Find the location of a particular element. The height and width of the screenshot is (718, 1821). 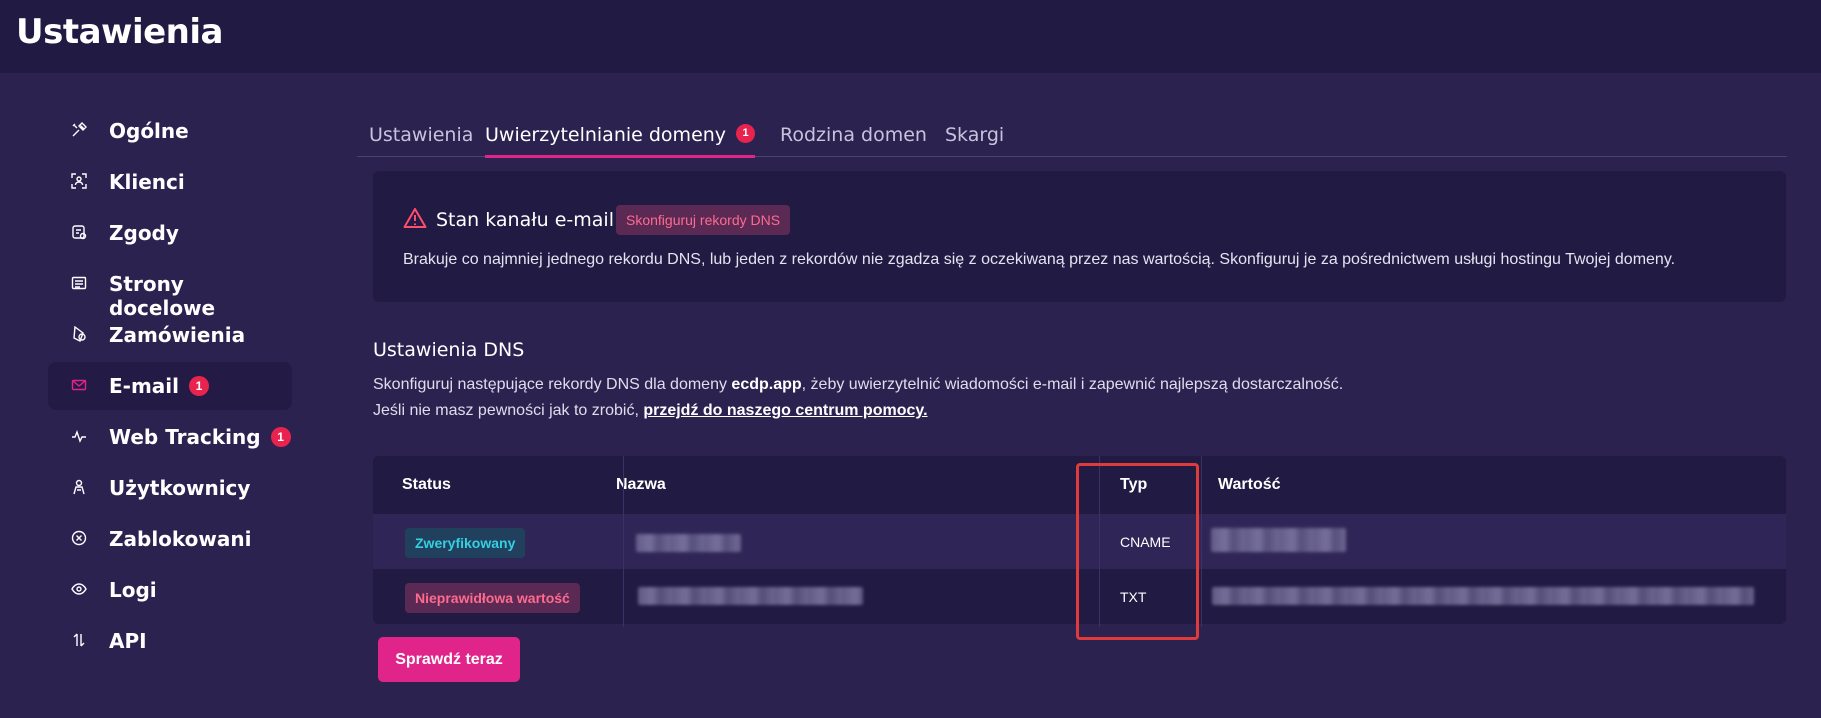

sidebar-item-label: Zamówienia is located at coordinates (177, 335).